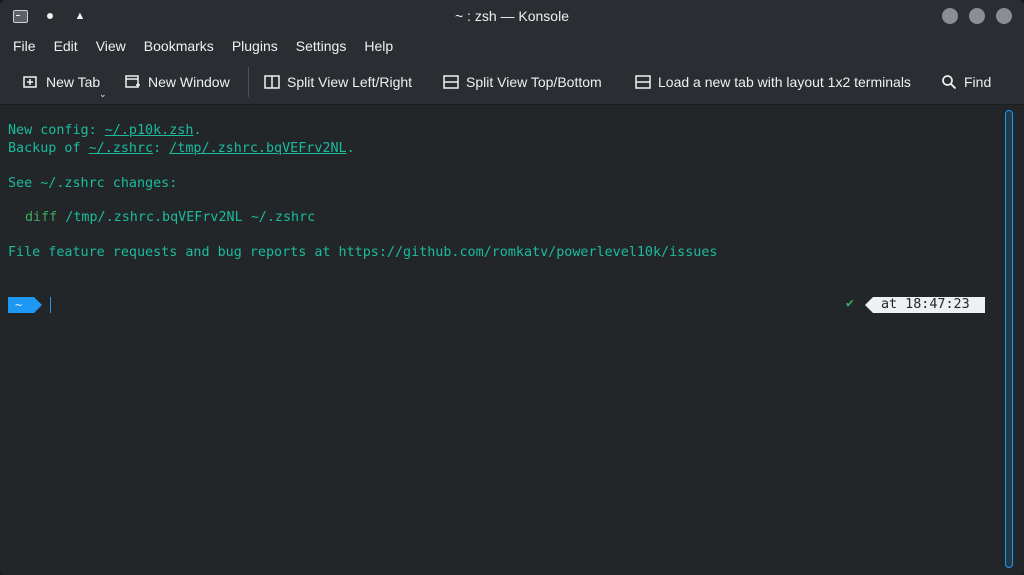 This screenshot has width=1024, height=575. I want to click on split-vertical-icon, so click(272, 82).